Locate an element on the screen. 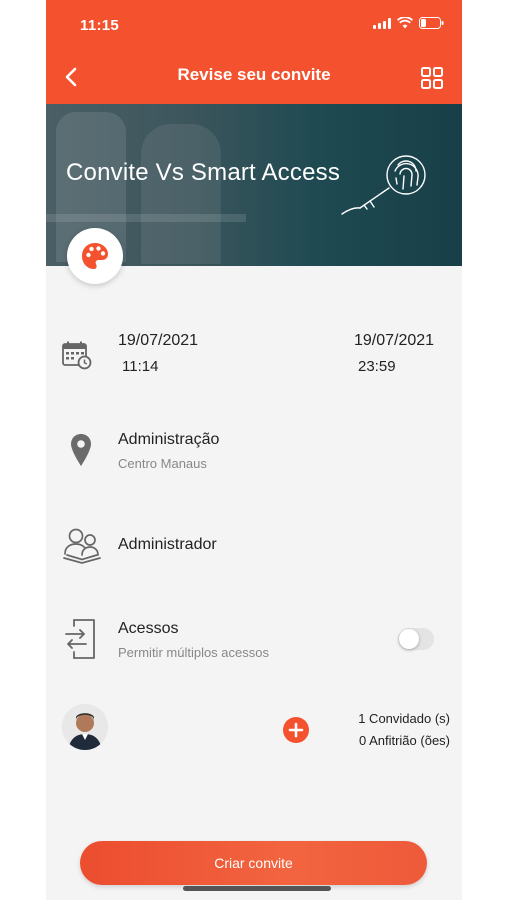 This screenshot has height=900, width=507. door-exchange-icon is located at coordinates (80, 639).